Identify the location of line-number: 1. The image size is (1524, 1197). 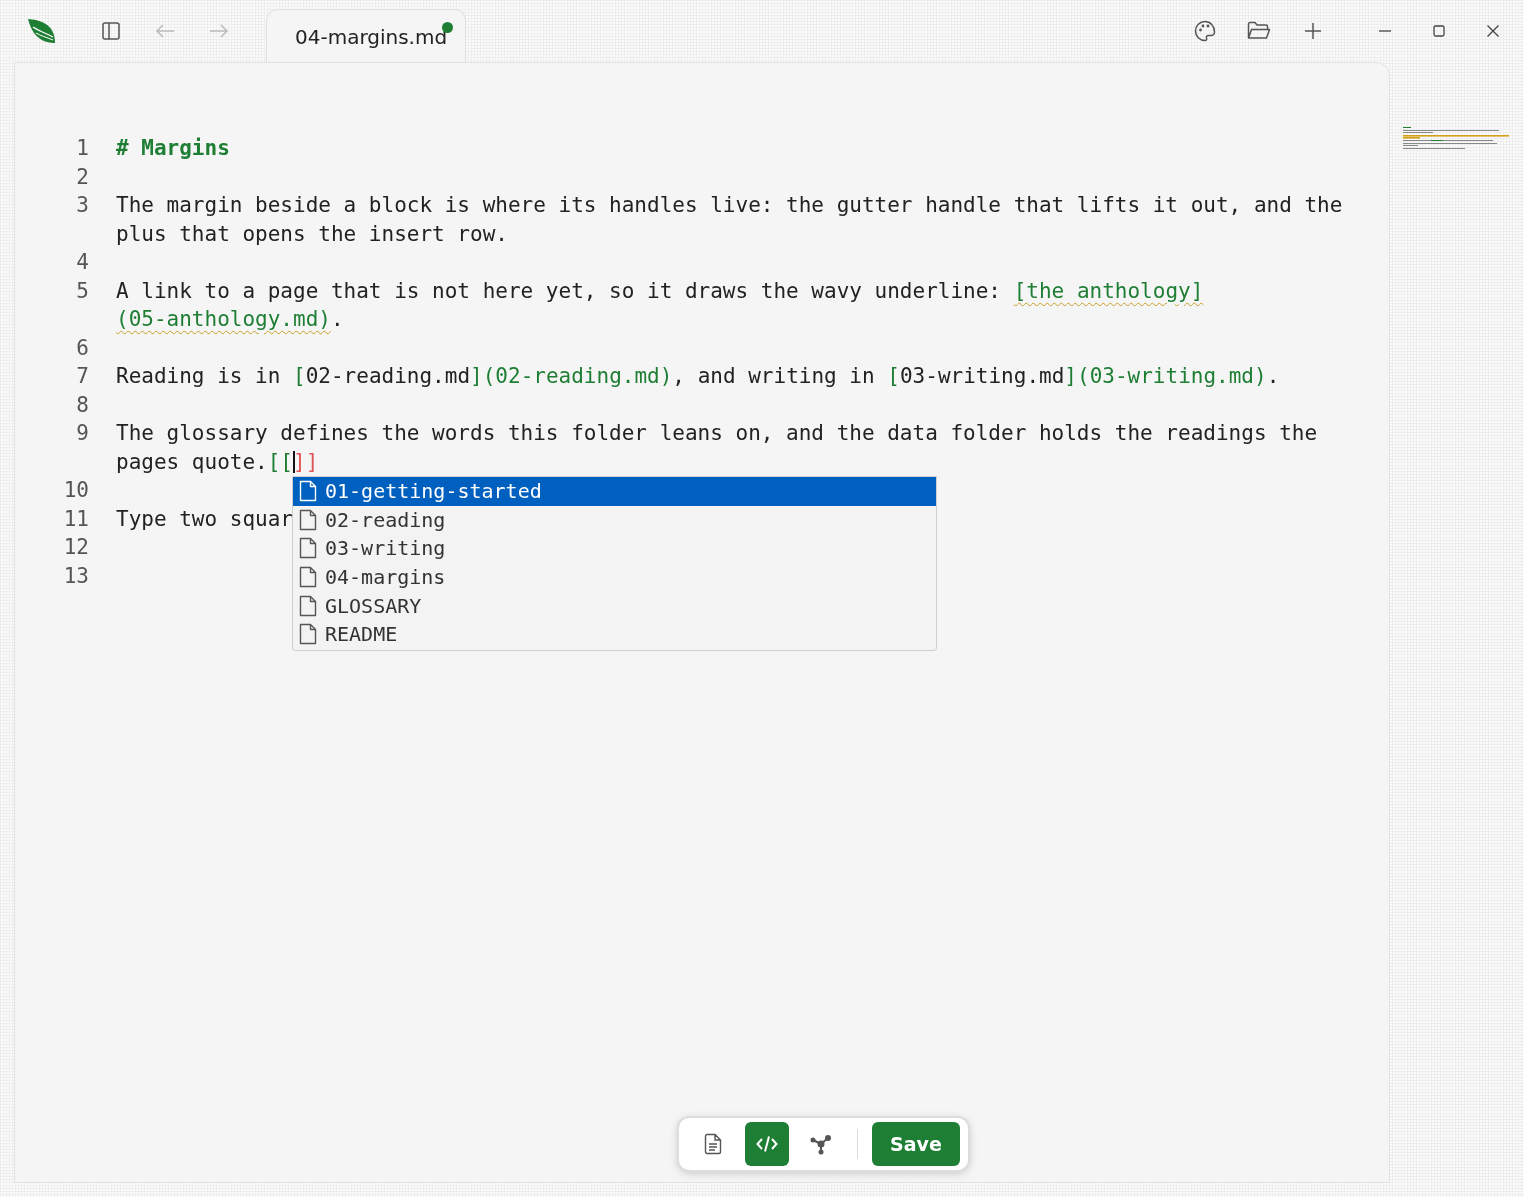
(82, 148).